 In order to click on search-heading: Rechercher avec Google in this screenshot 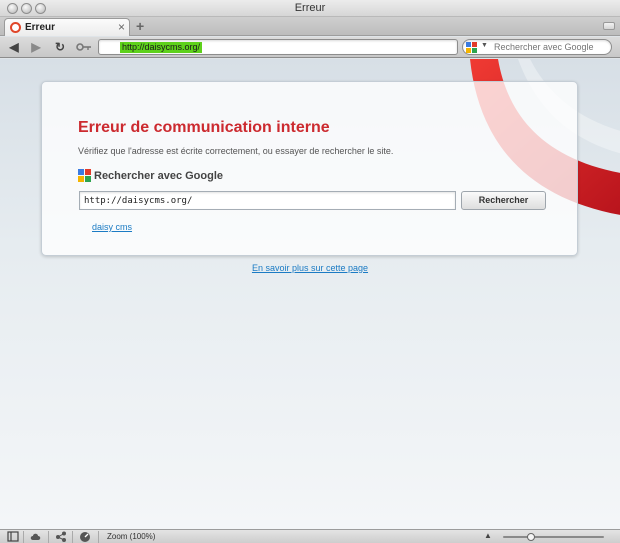, I will do `click(159, 176)`.